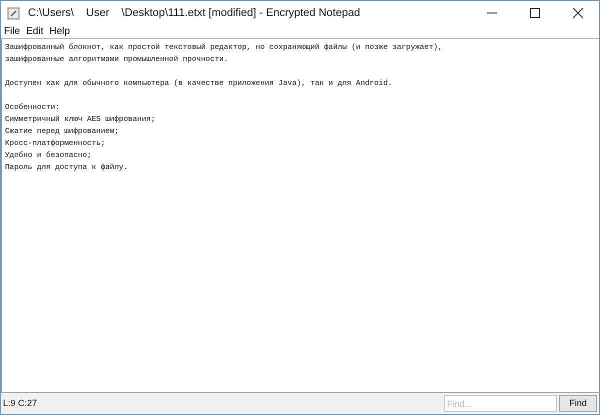 This screenshot has height=415, width=600. Describe the element at coordinates (59, 31) in the screenshot. I see `menu-item: Help` at that location.